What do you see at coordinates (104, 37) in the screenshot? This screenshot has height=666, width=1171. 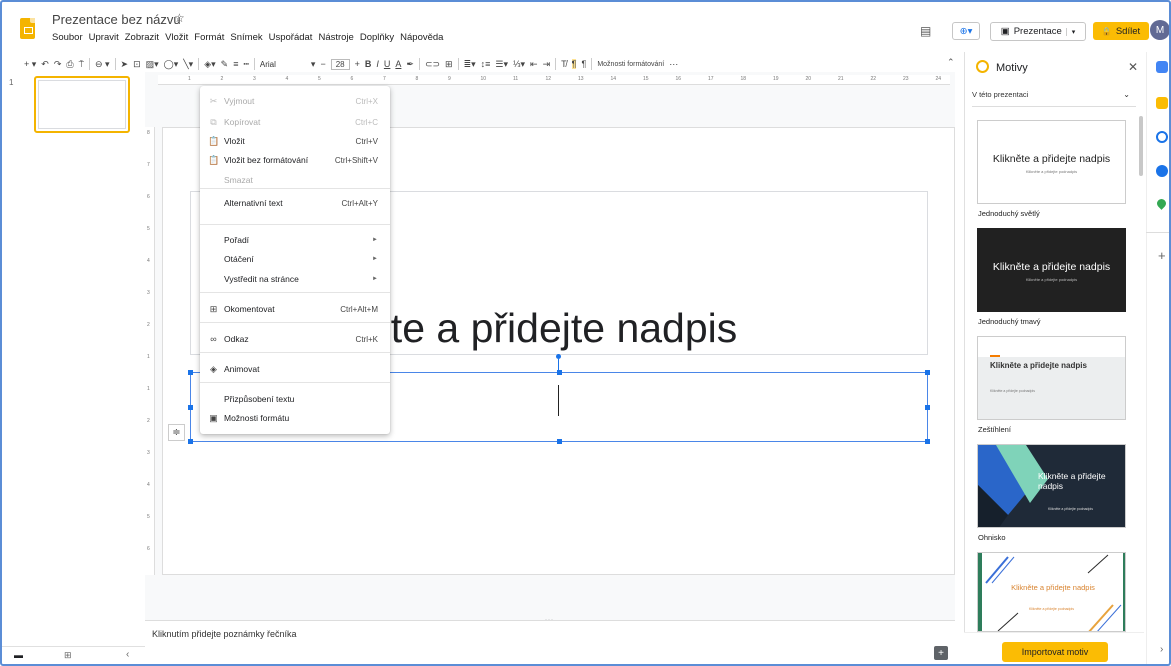 I see `menu-edit: Upravit` at bounding box center [104, 37].